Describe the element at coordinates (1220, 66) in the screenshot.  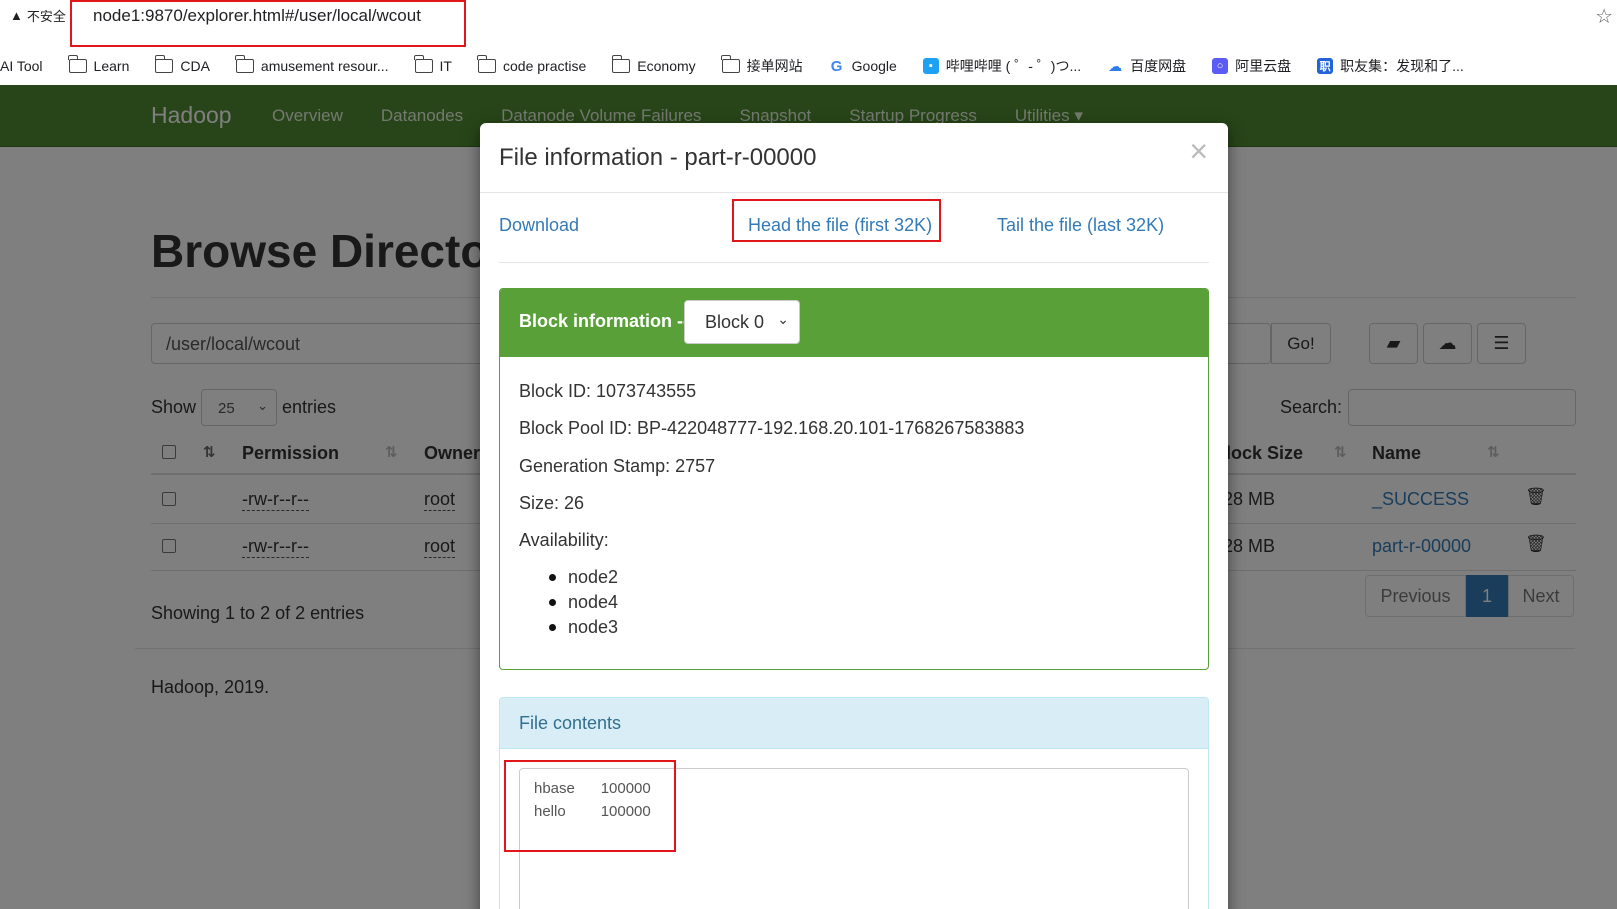
I see `aliyun-drive-icon: ○` at that location.